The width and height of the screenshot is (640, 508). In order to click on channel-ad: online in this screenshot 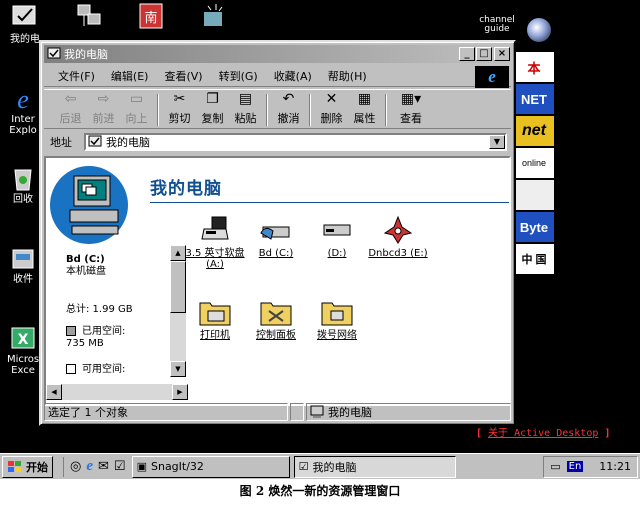, I will do `click(534, 163)`.